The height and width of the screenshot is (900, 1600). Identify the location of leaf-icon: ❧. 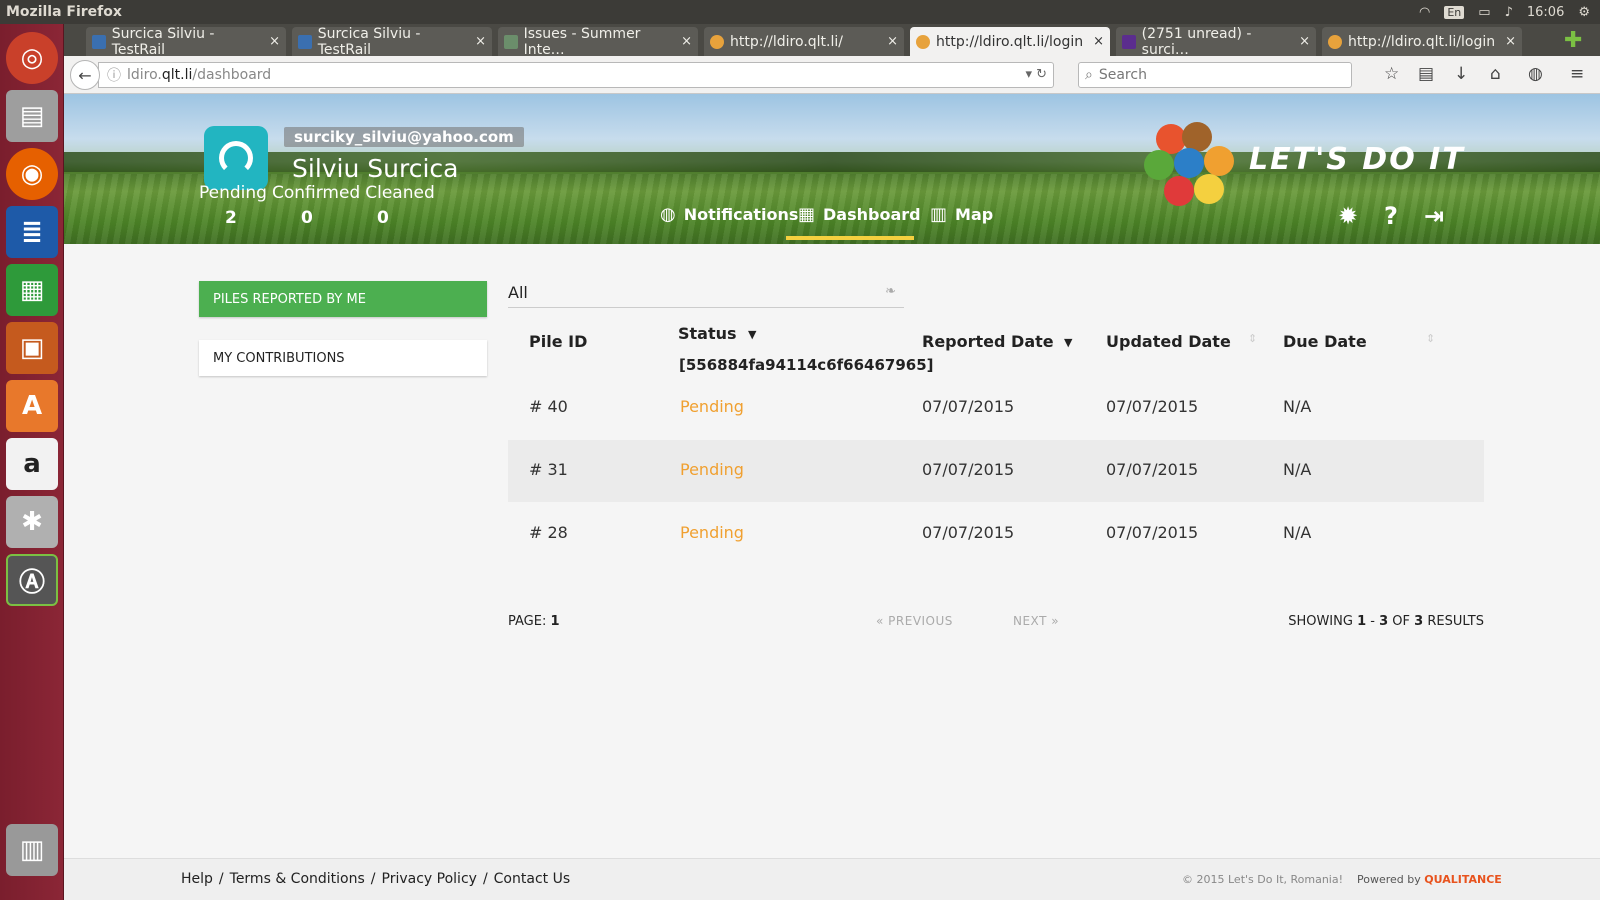
(890, 291).